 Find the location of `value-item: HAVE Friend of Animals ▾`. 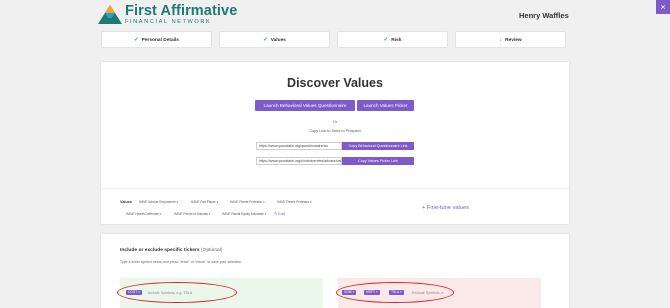

value-item: HAVE Friend of Animals ▾ is located at coordinates (192, 214).